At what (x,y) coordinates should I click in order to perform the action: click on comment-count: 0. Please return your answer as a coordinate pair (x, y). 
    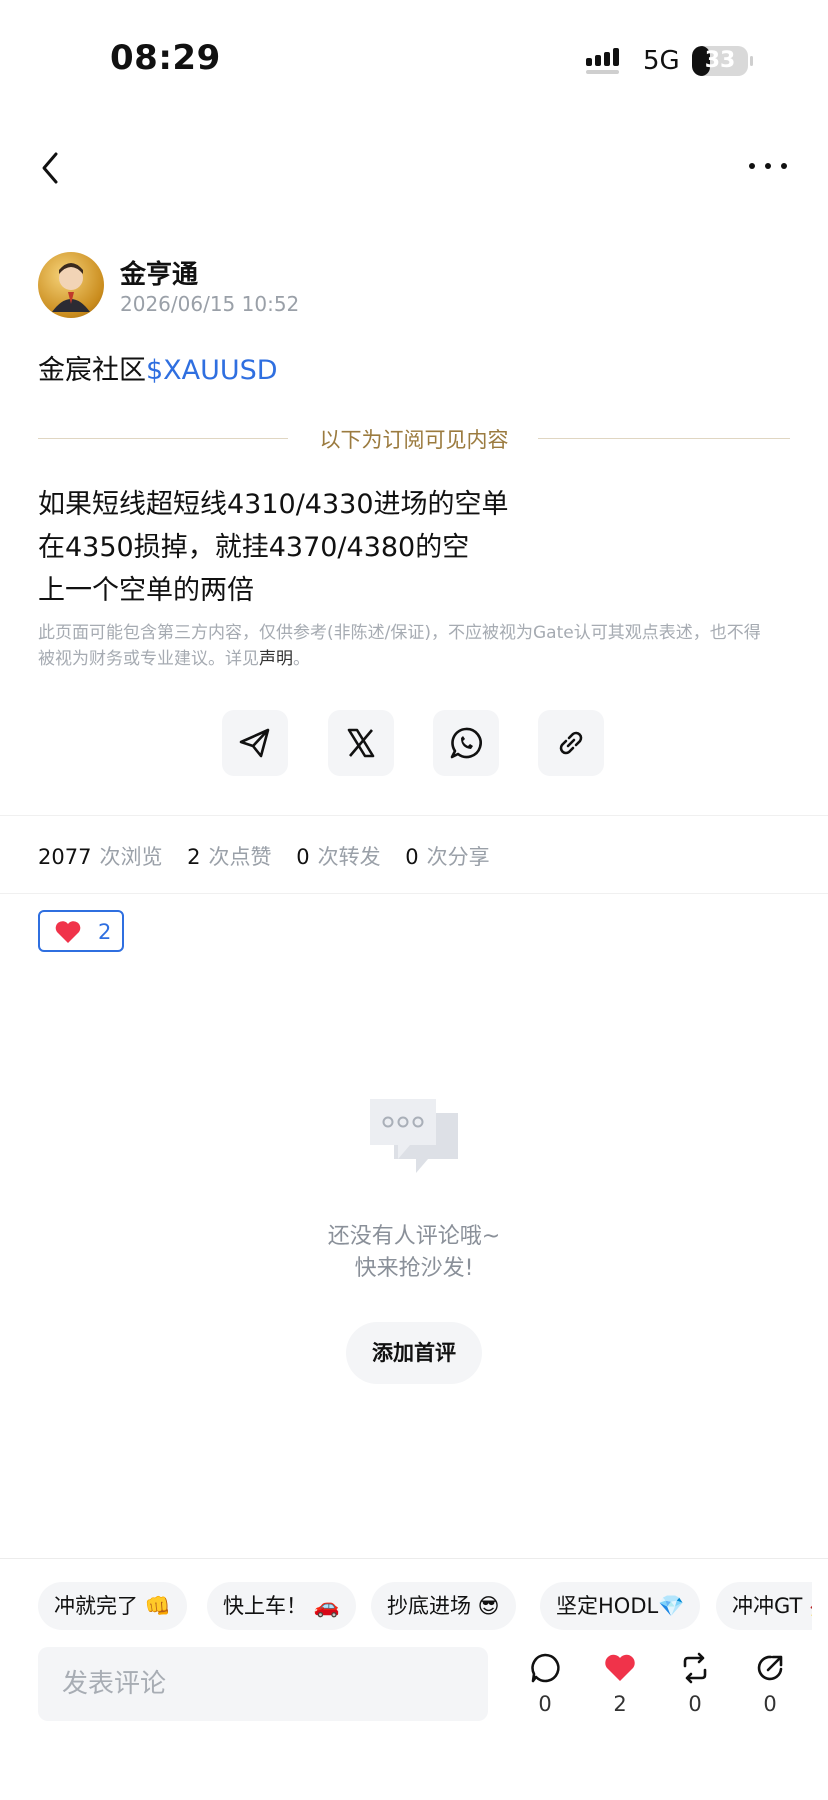
    Looking at the image, I should click on (545, 1704).